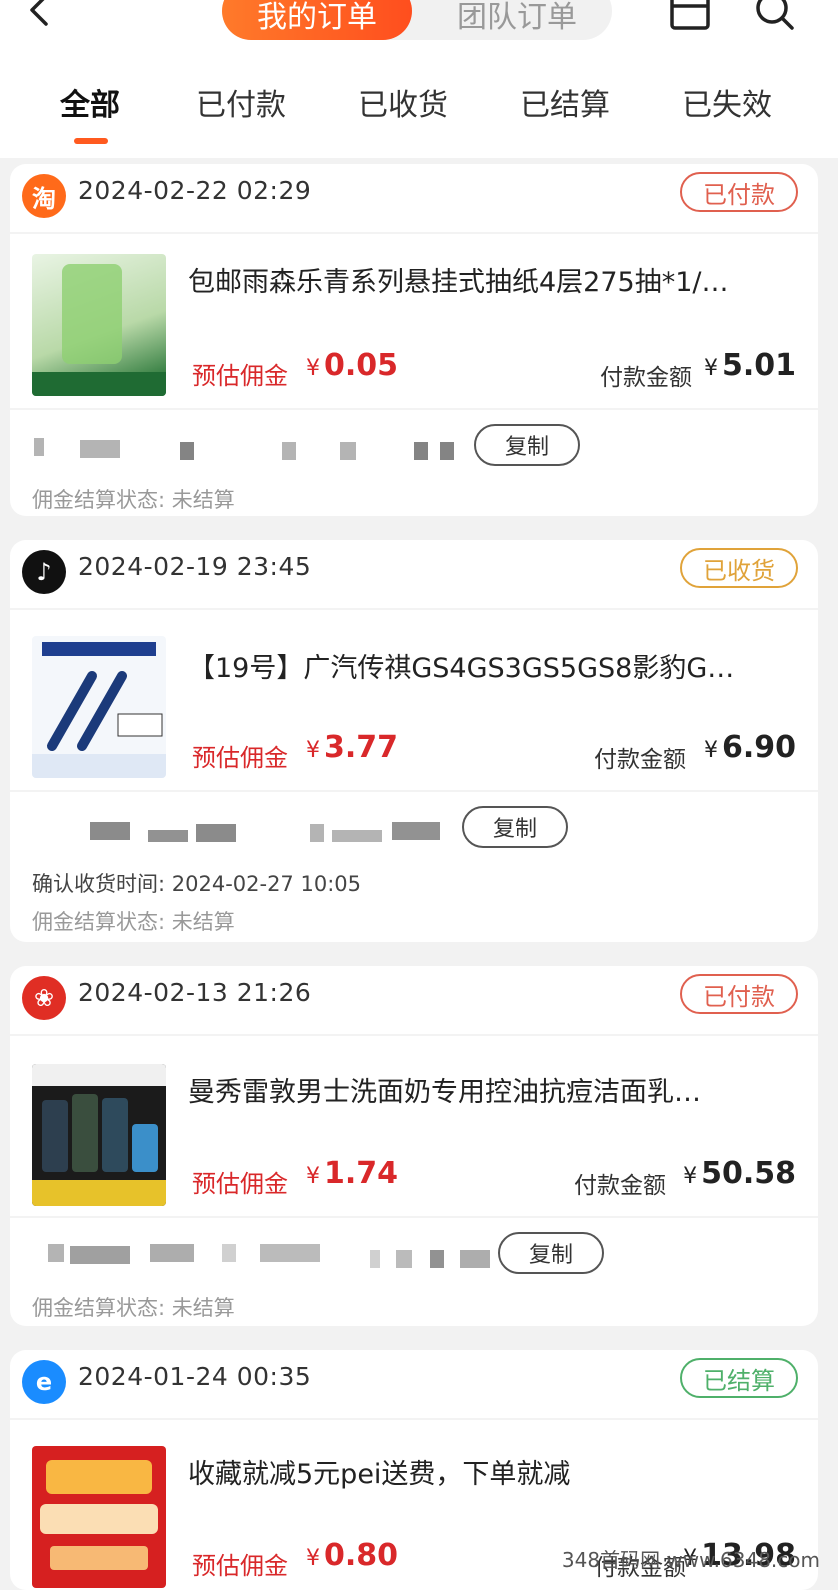 The image size is (838, 1590). Describe the element at coordinates (241, 102) in the screenshot. I see `tab-paid: 已付款` at that location.